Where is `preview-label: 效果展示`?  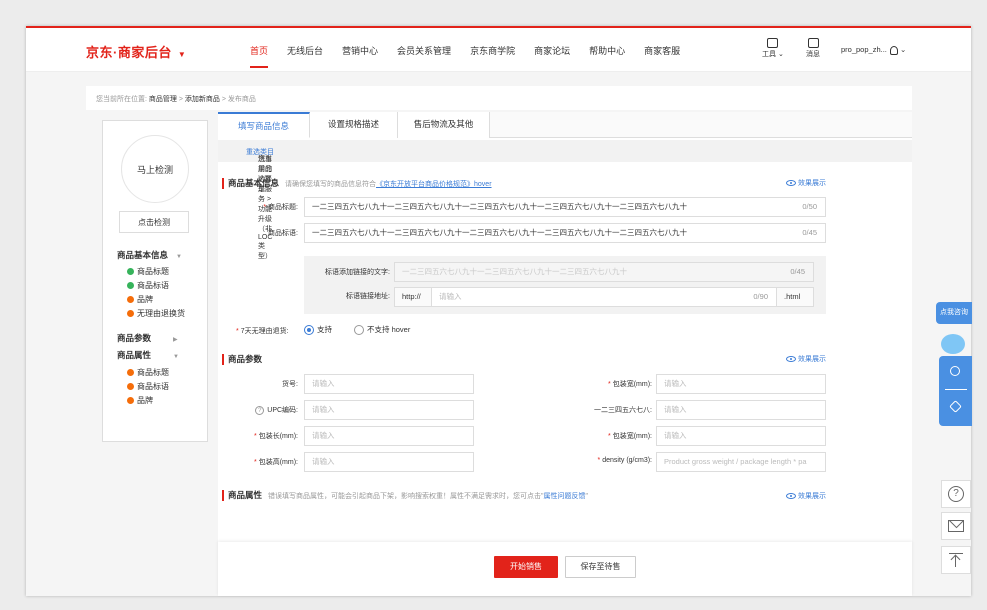 preview-label: 效果展示 is located at coordinates (812, 496).